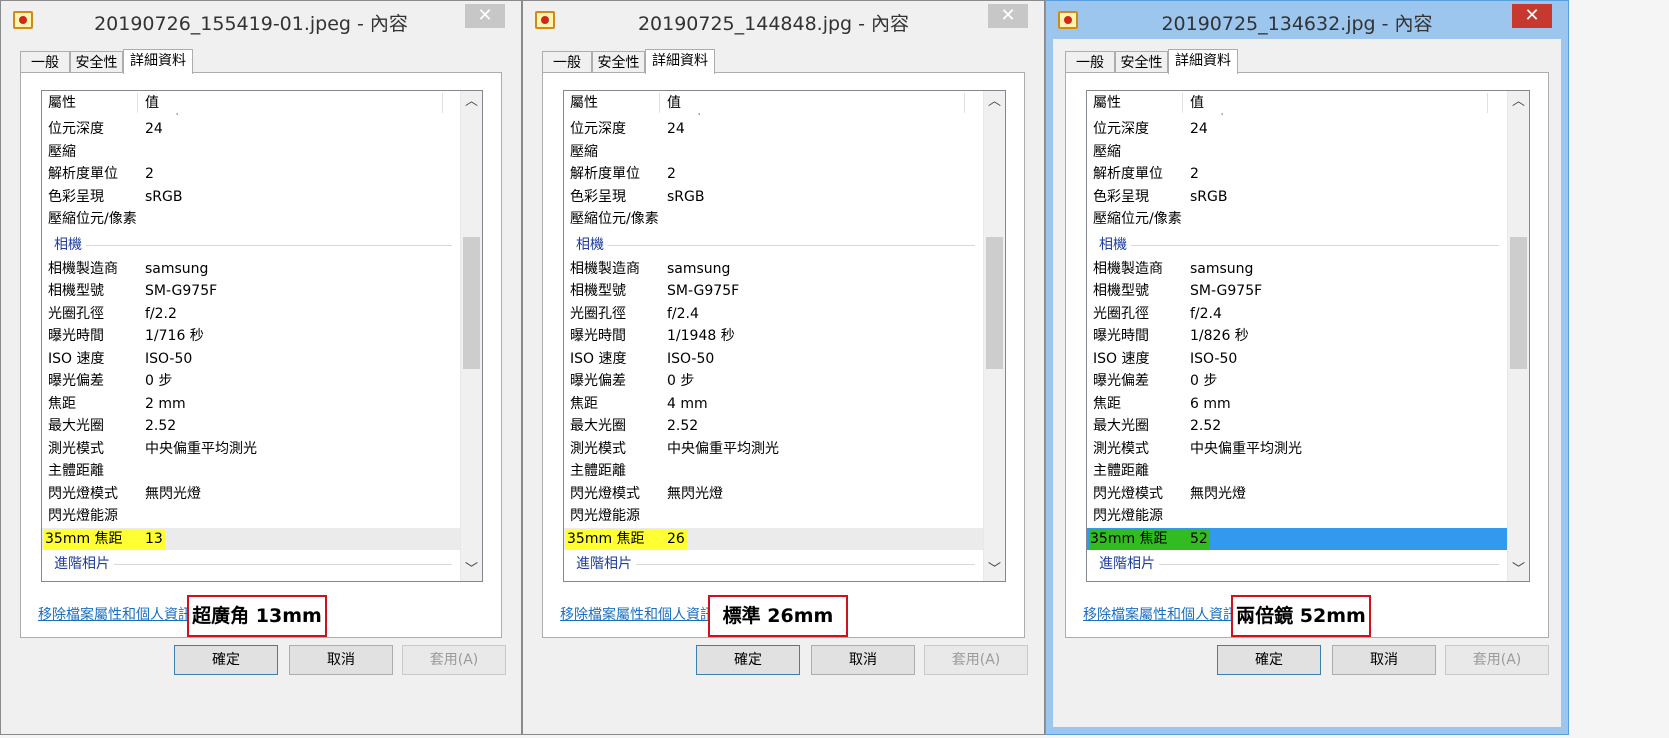 This screenshot has height=738, width=1669. What do you see at coordinates (251, 336) in the screenshot?
I see `table-row: 曝光時間 1/716 秒` at bounding box center [251, 336].